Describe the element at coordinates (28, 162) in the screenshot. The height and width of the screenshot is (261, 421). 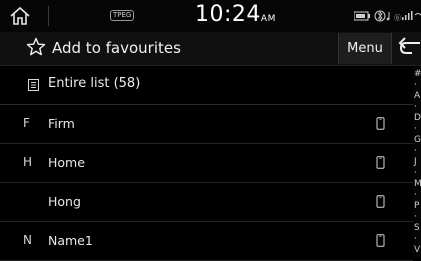
I see `index-letter: H` at that location.